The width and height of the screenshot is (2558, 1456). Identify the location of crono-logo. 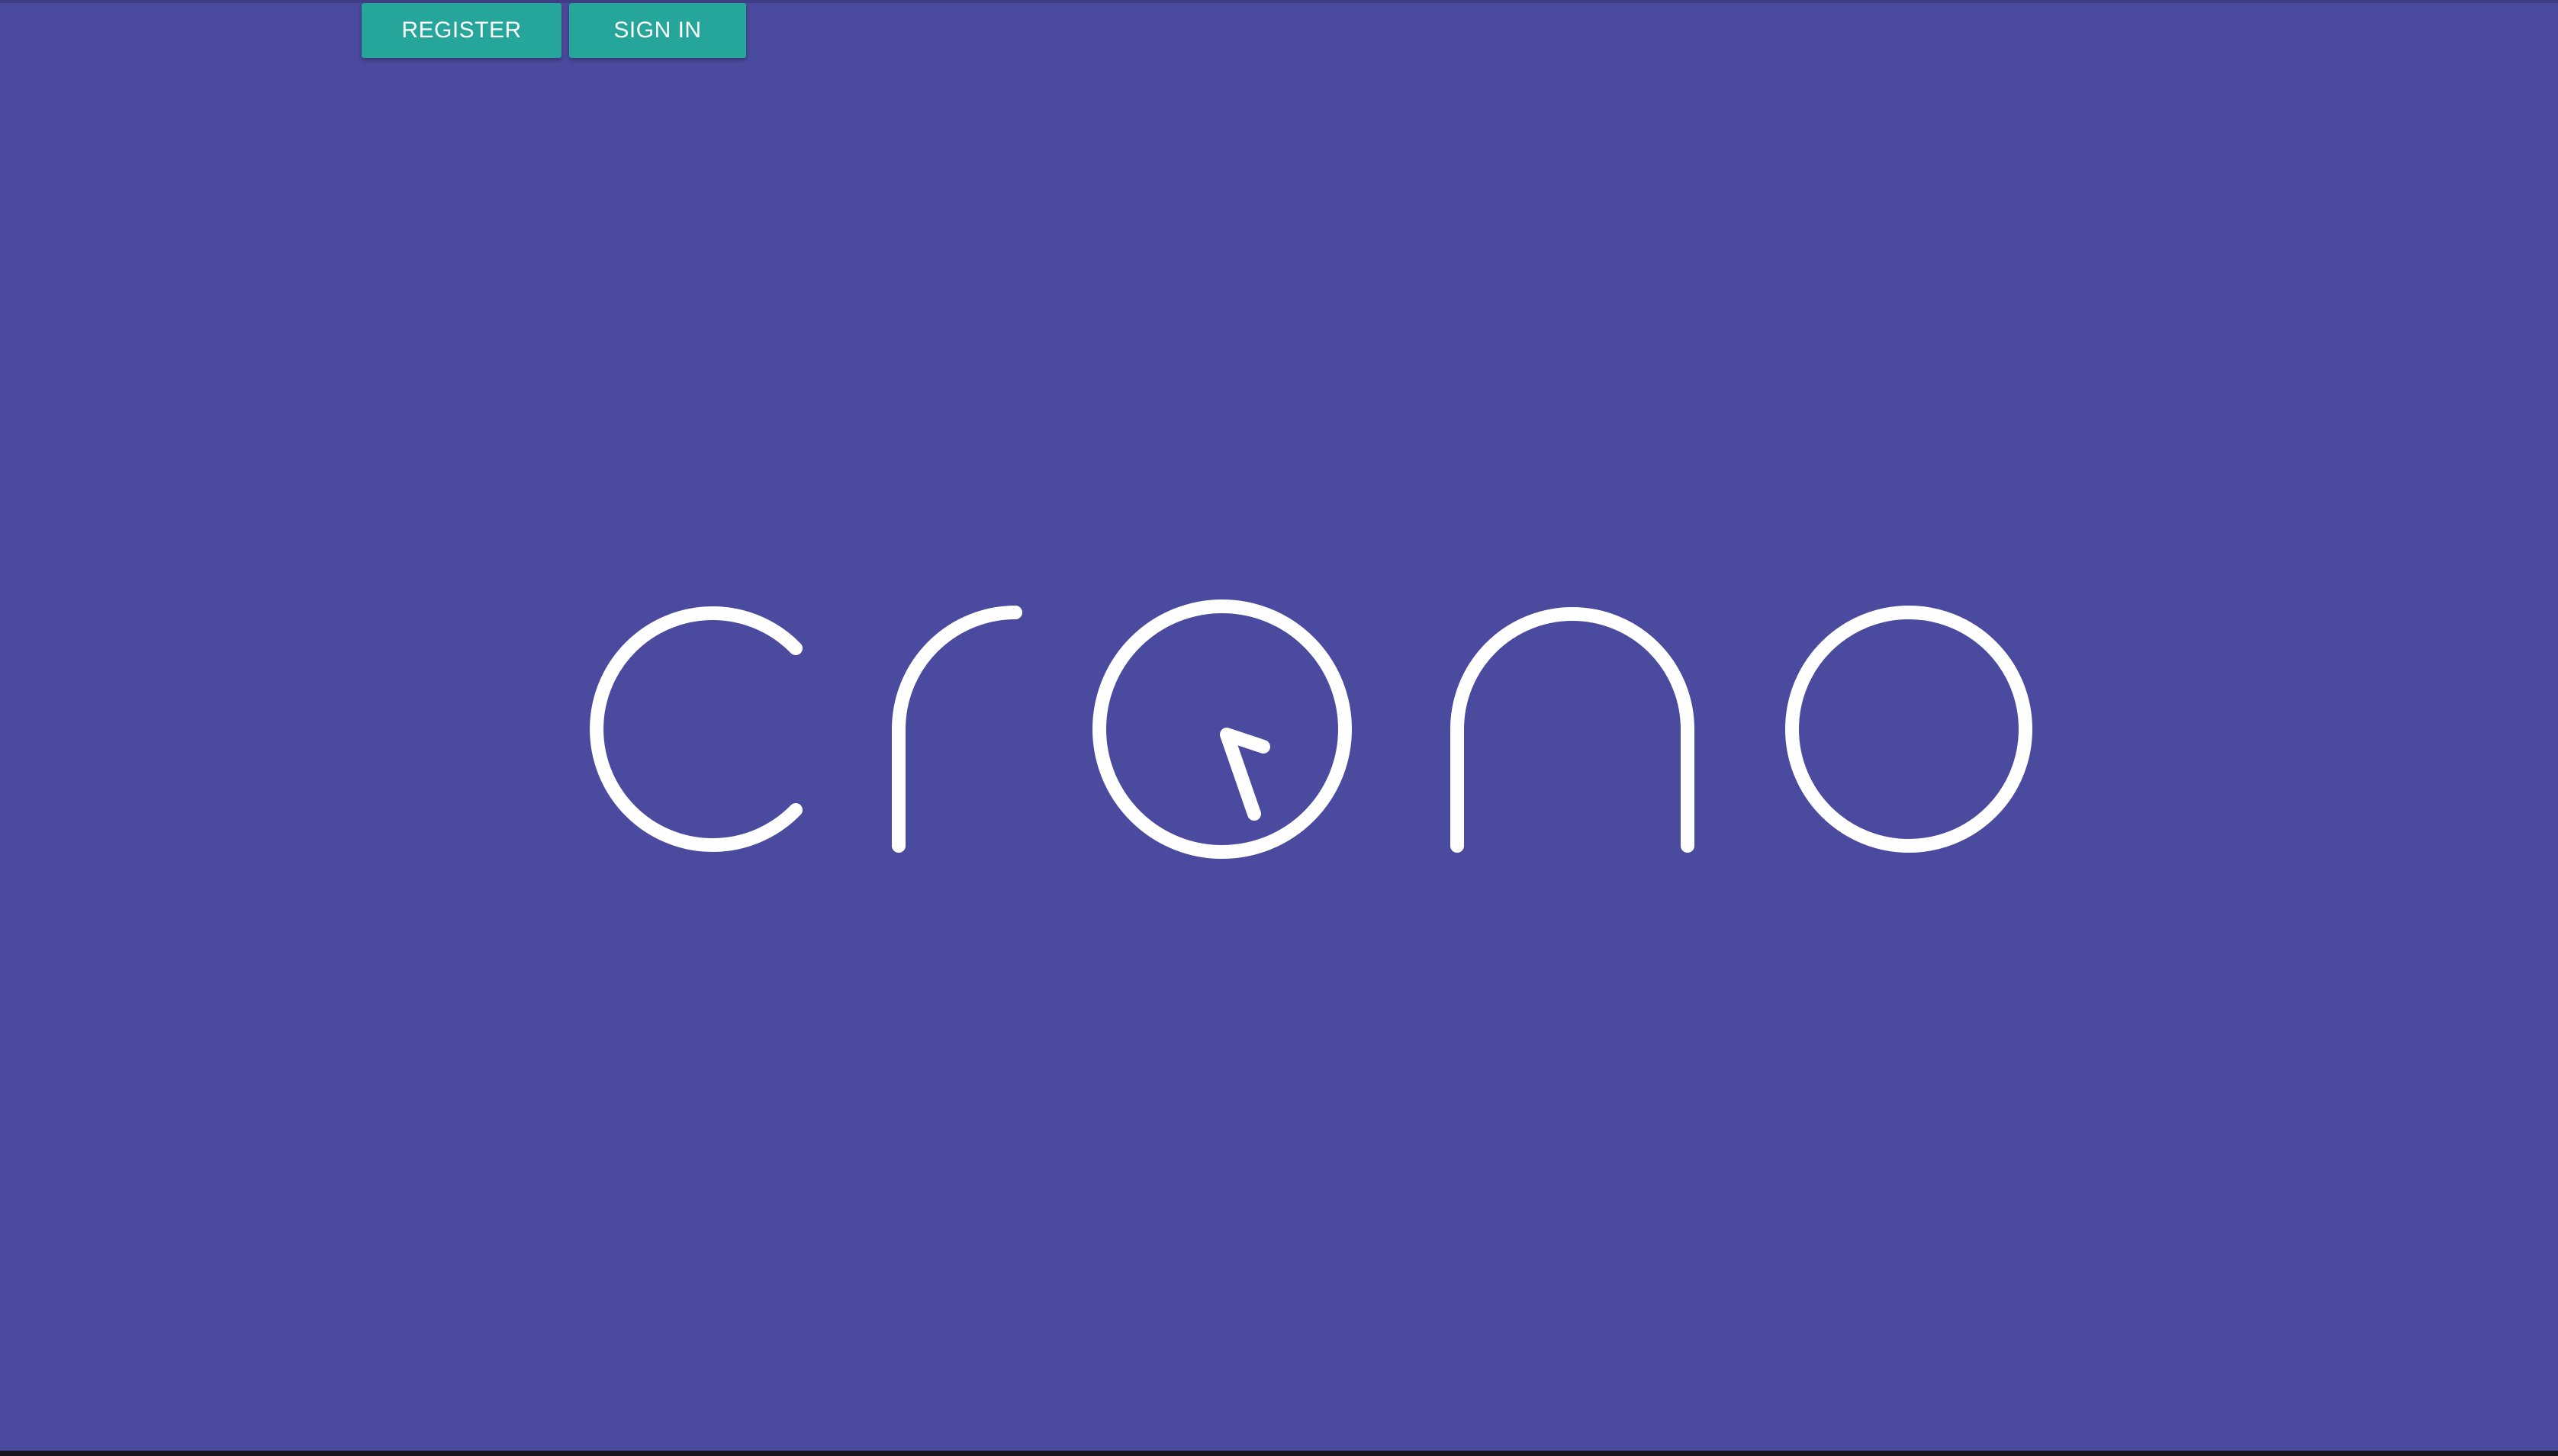
(1311, 729).